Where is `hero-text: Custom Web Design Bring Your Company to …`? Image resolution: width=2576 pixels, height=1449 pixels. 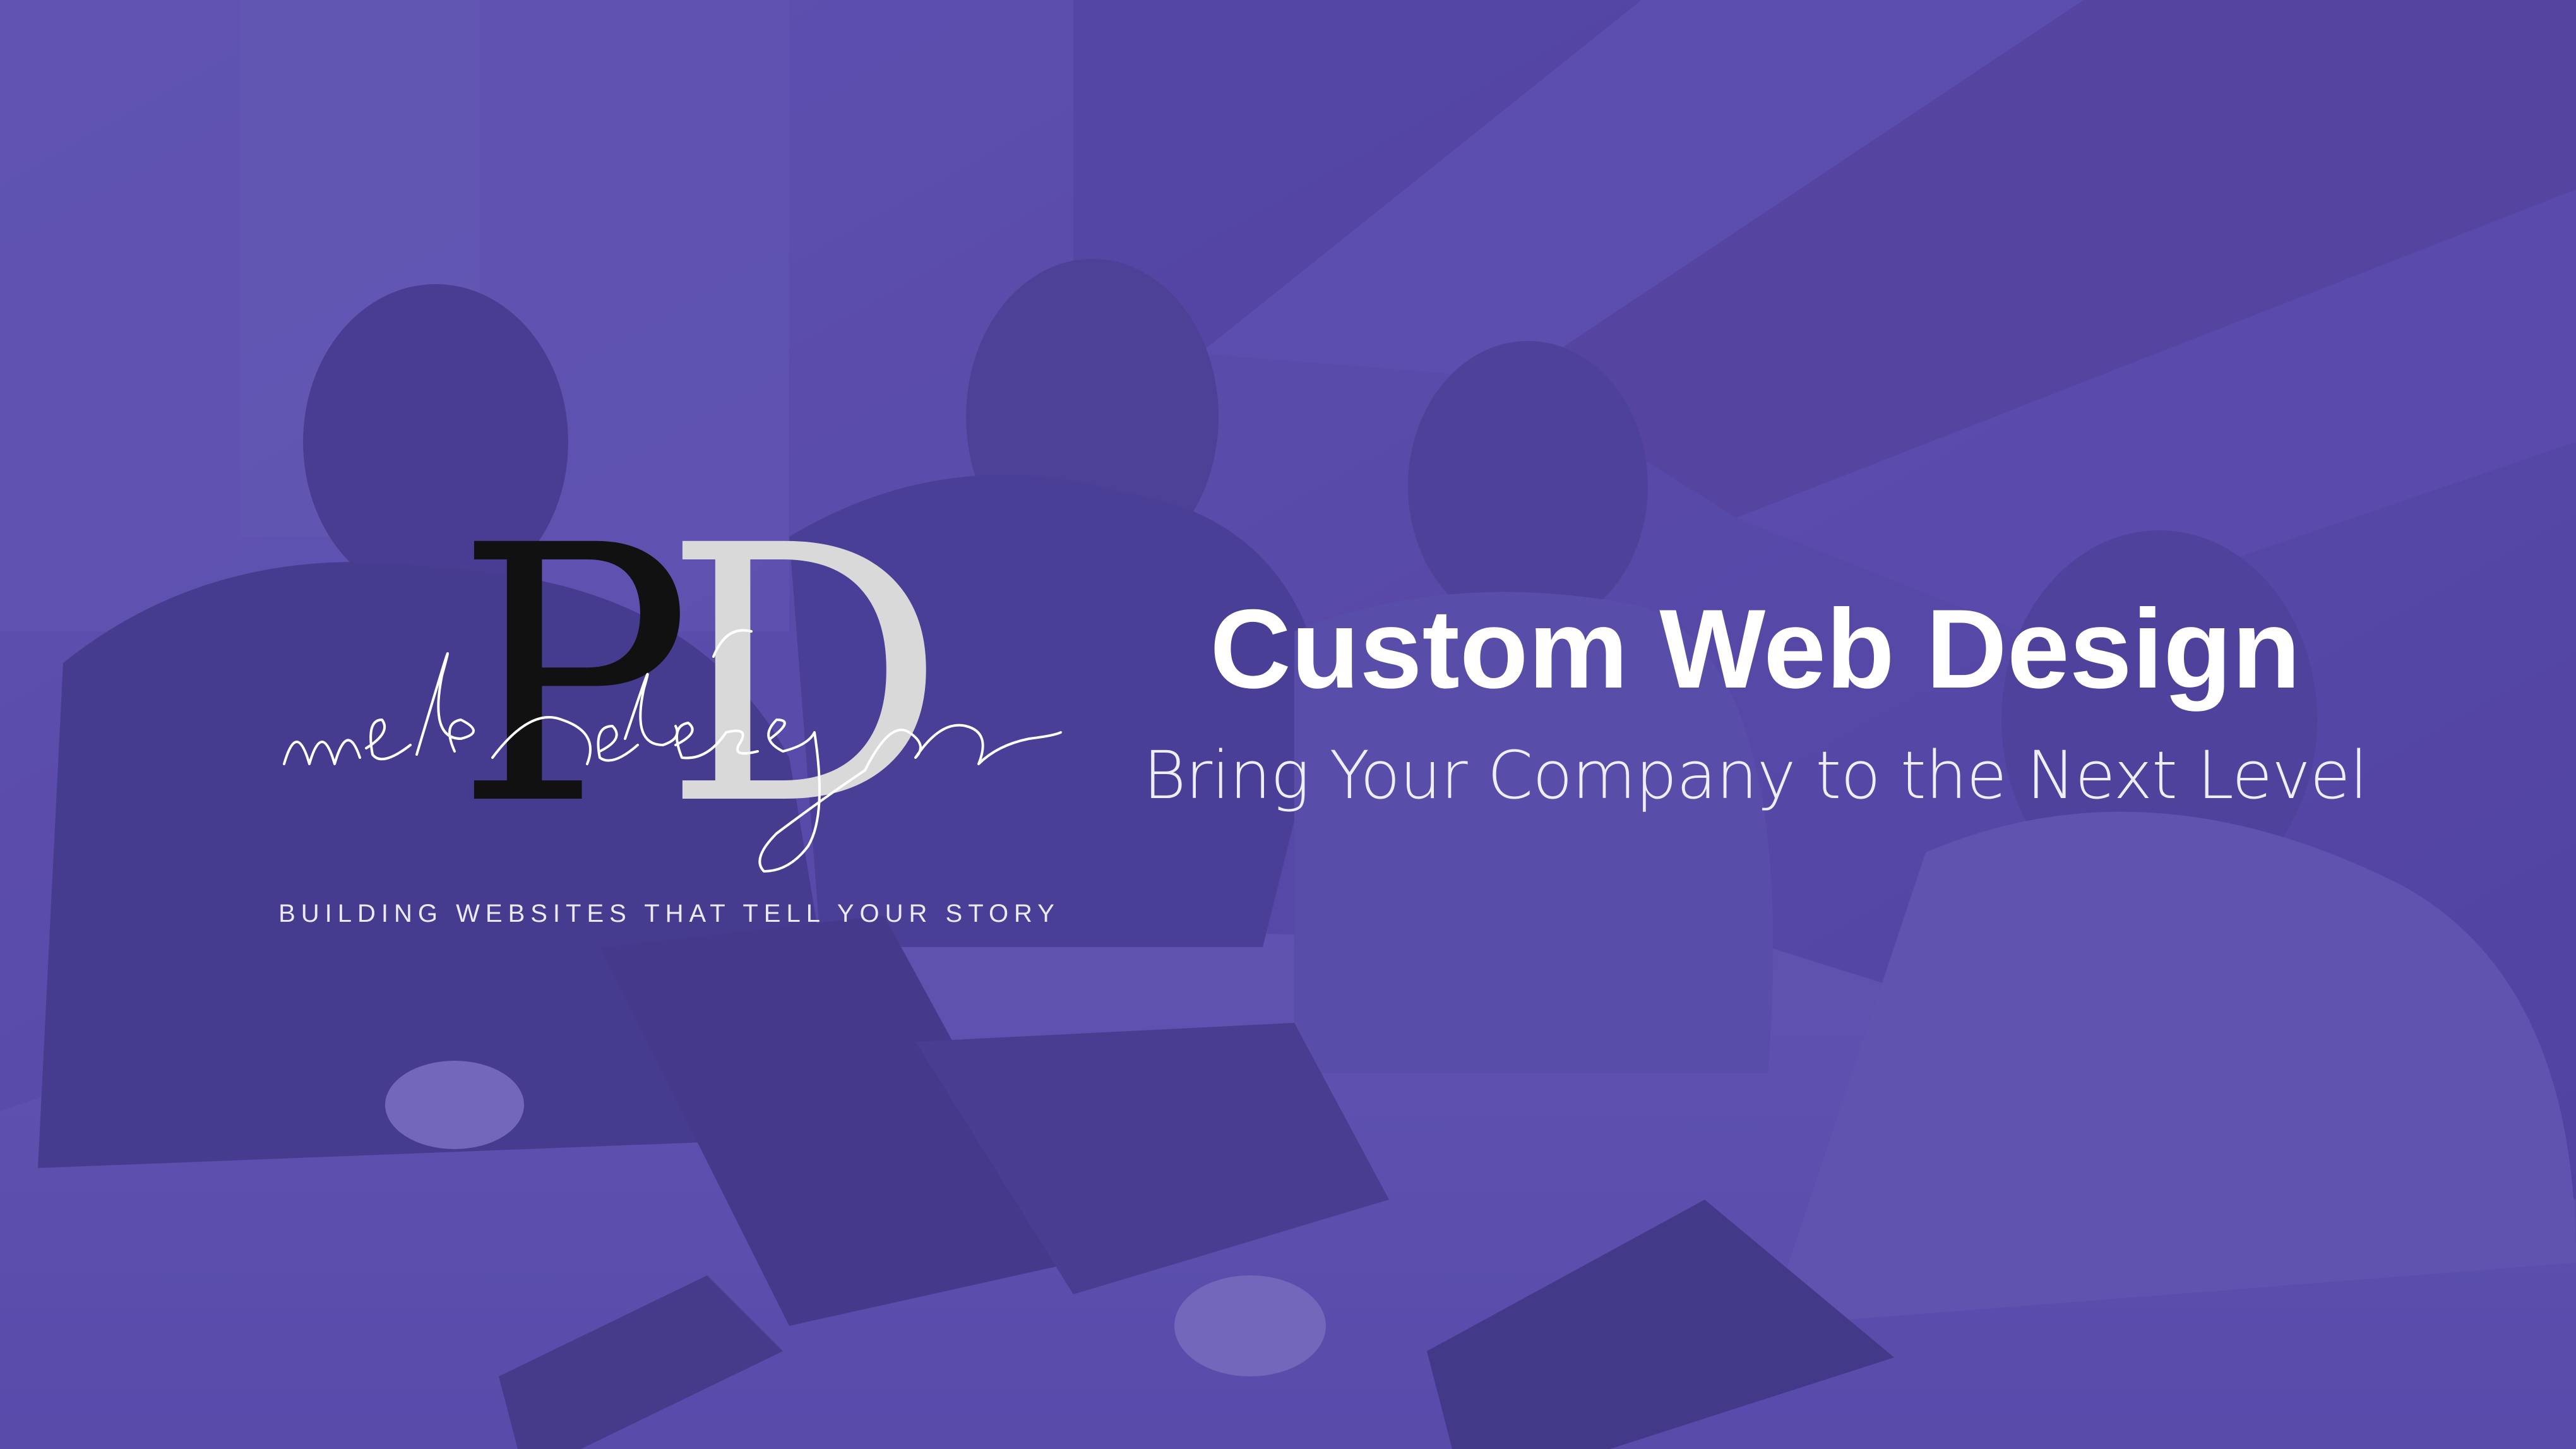 hero-text: Custom Web Design Bring Your Company to … is located at coordinates (1755, 701).